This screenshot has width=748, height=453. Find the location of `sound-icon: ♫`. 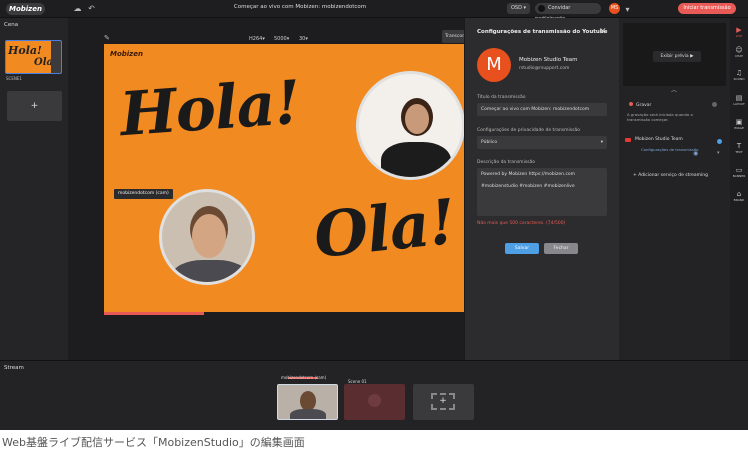

sound-icon: ♫ is located at coordinates (739, 73).